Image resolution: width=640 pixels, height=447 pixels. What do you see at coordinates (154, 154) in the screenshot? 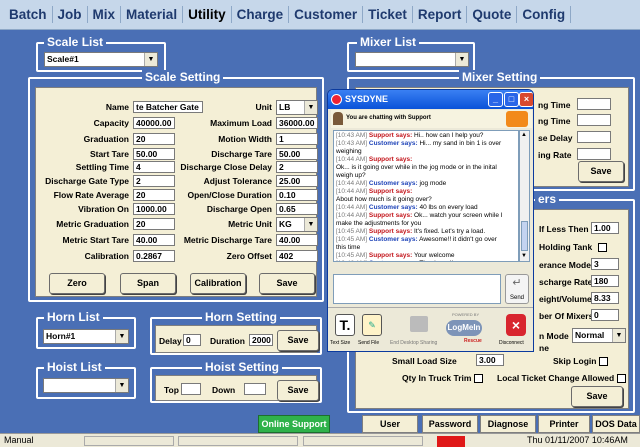
I see `scale-left-input: 50.00` at bounding box center [154, 154].